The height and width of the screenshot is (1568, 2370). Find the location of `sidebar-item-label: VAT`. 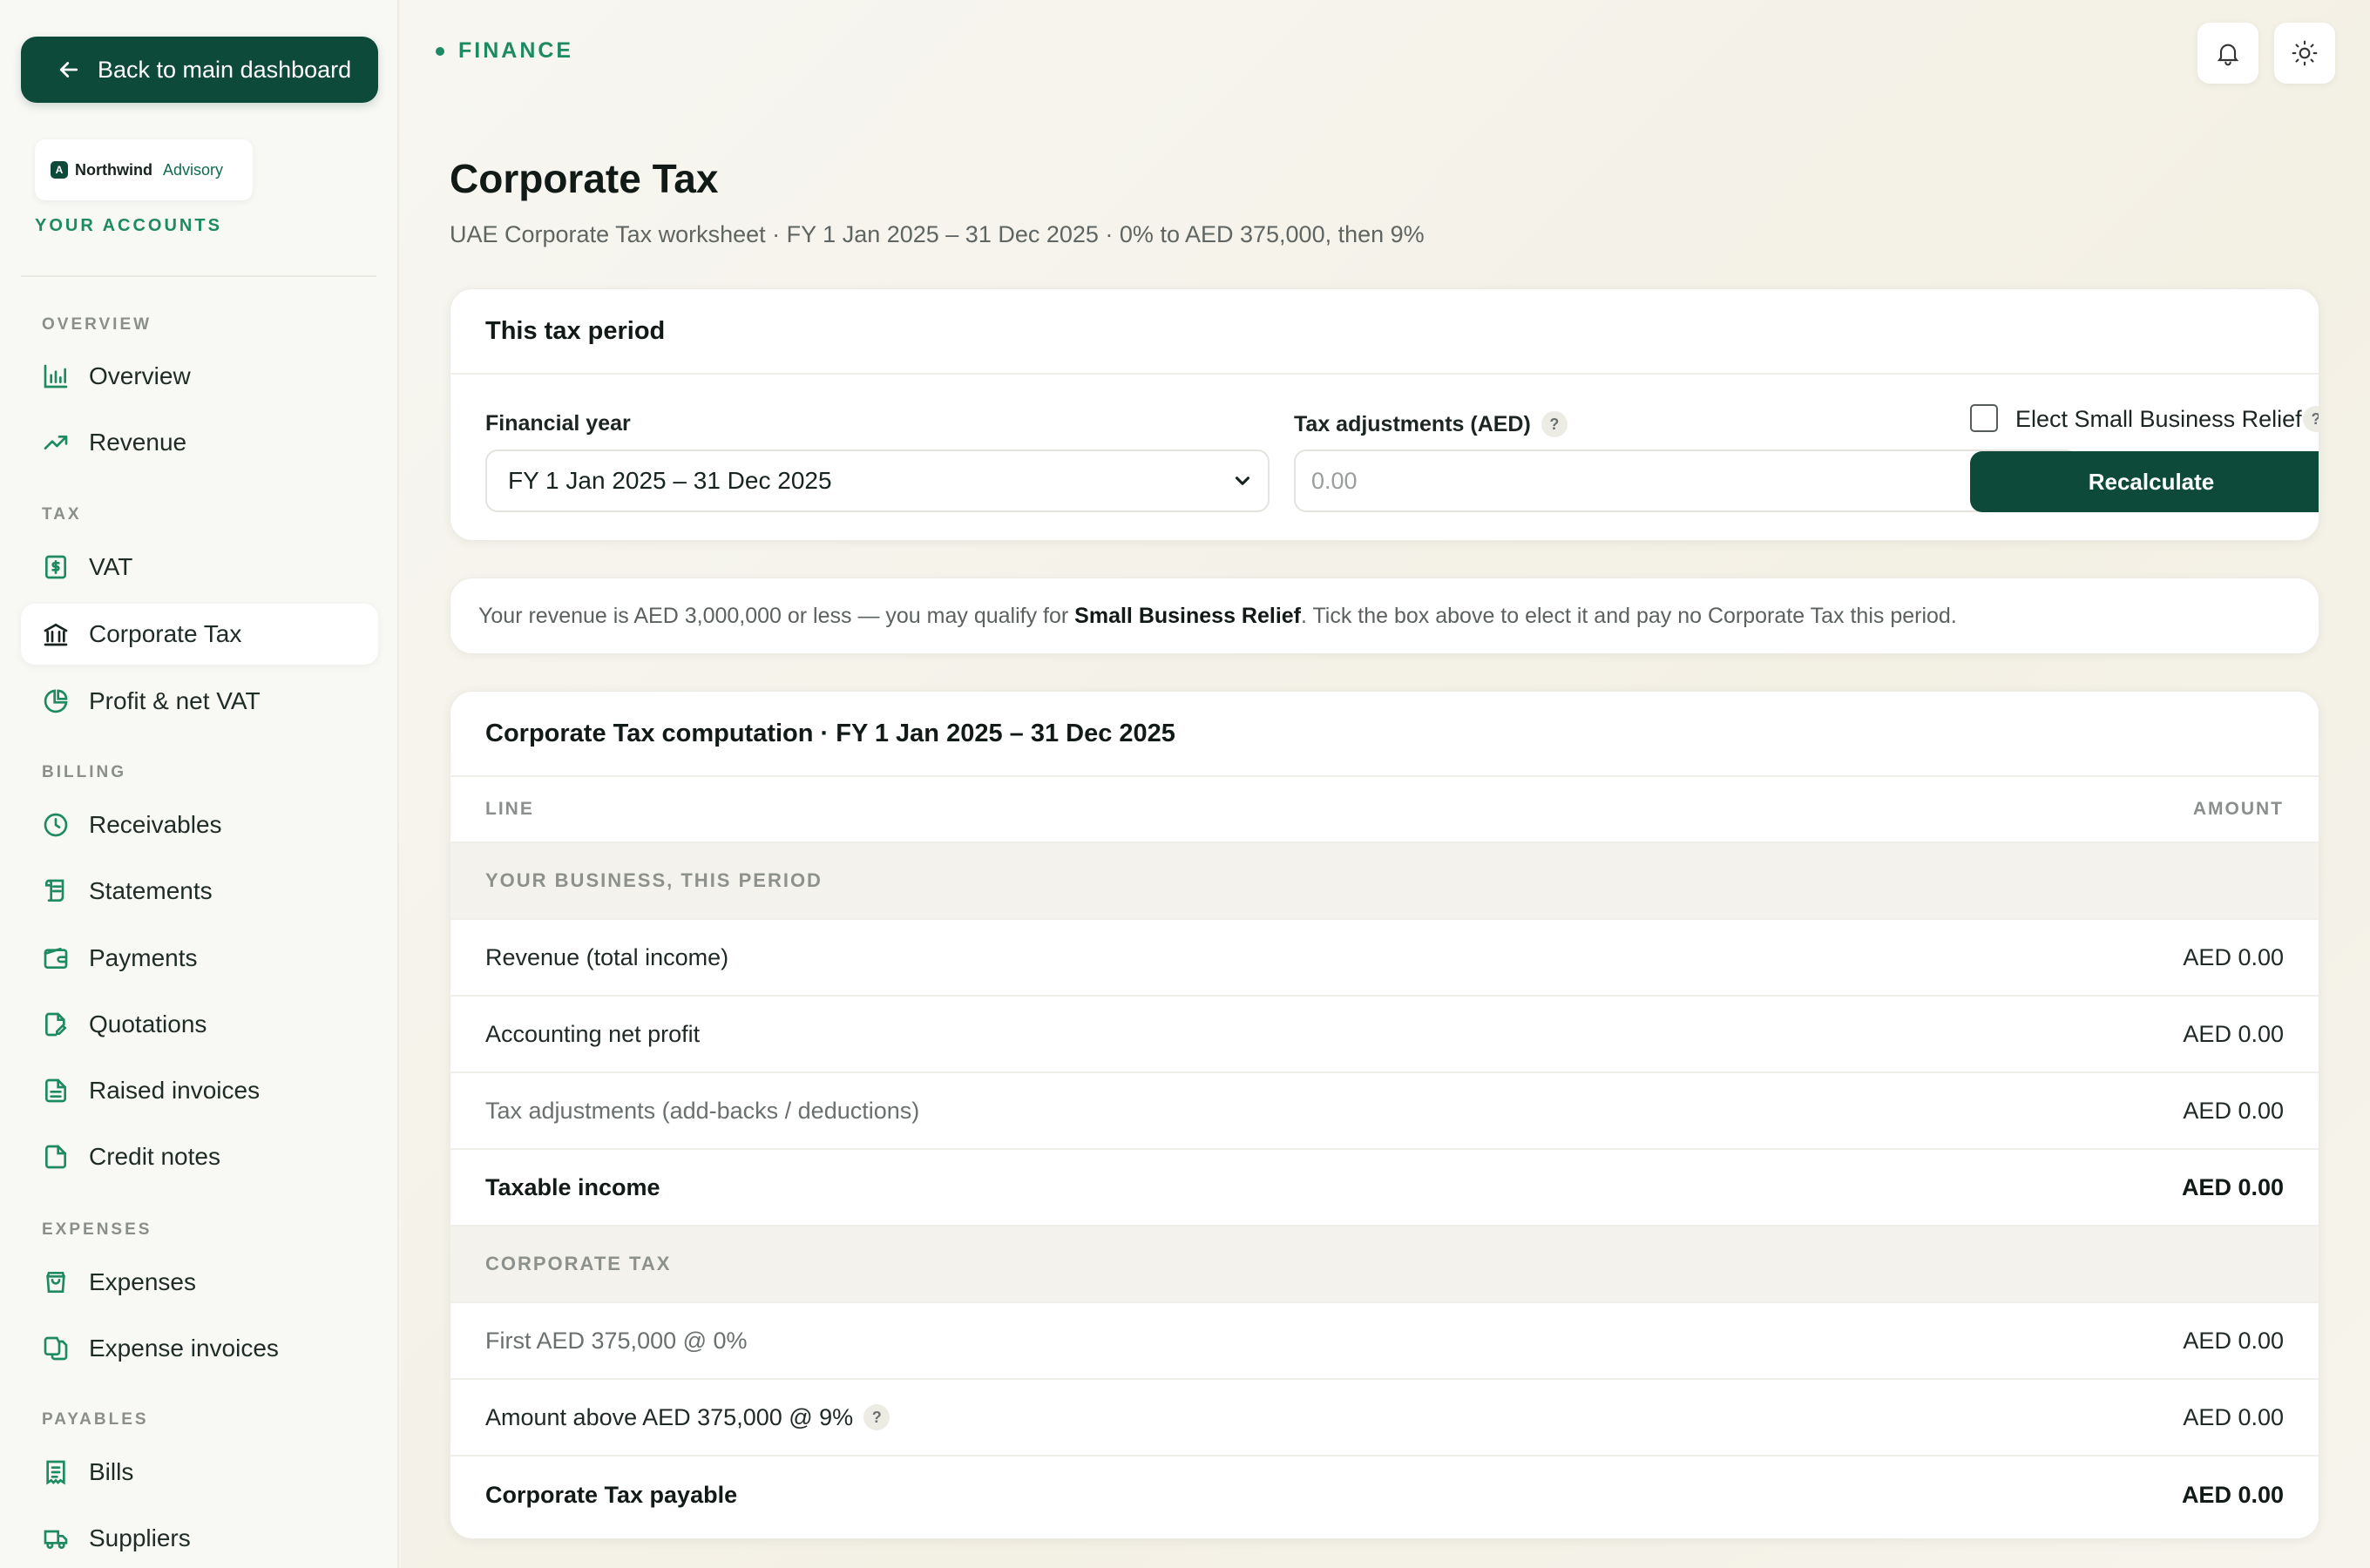

sidebar-item-label: VAT is located at coordinates (111, 566).